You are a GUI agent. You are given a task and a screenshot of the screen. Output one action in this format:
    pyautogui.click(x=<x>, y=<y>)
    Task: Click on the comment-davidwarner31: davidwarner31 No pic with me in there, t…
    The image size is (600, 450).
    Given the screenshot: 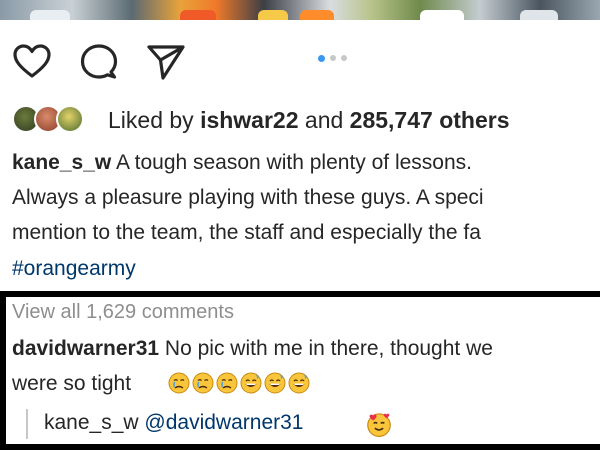 What is the action you would take?
    pyautogui.click(x=252, y=349)
    